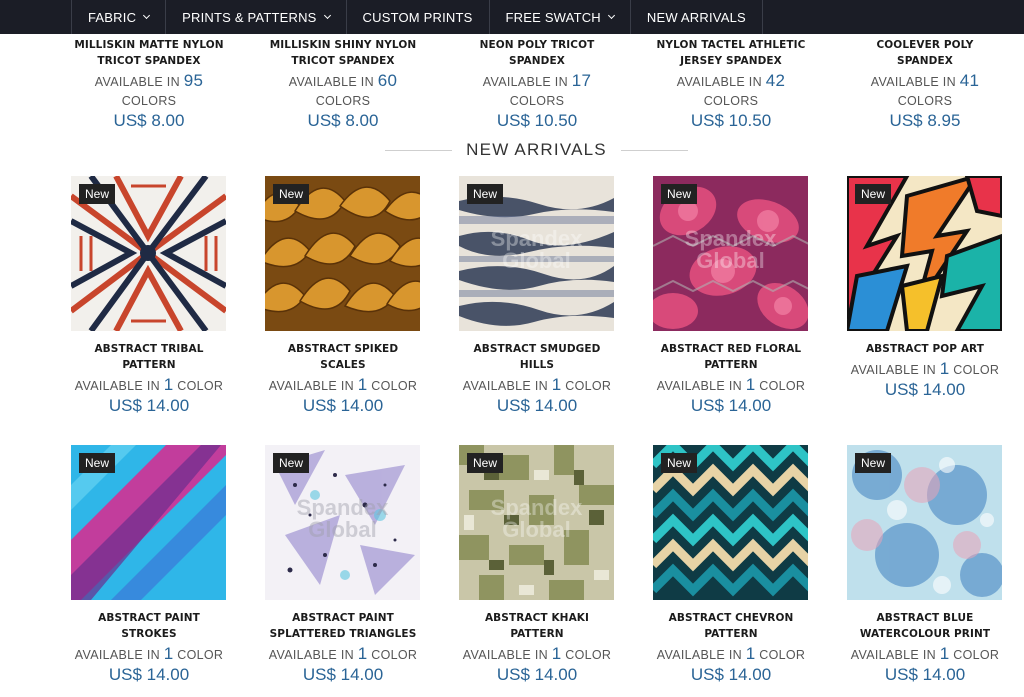  What do you see at coordinates (149, 357) in the screenshot?
I see `product-name: ABSTRACT TRIBAL PATTERN` at bounding box center [149, 357].